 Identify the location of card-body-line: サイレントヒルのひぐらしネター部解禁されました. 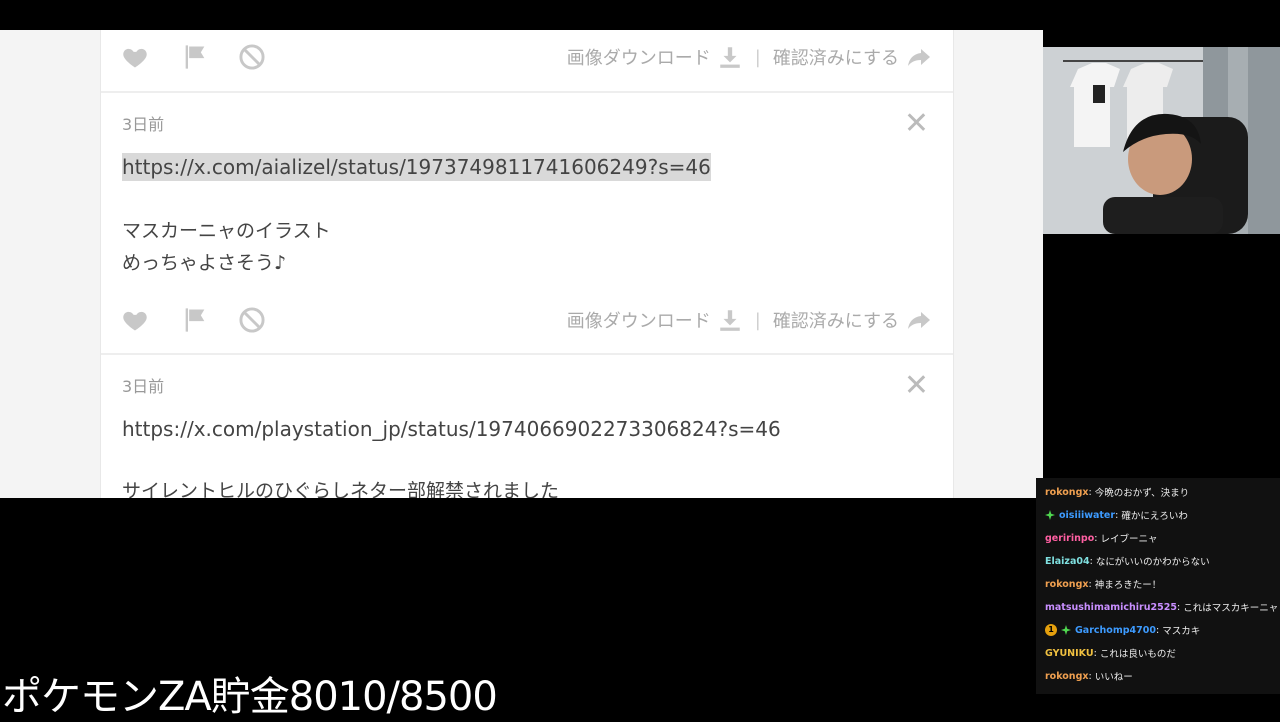
(341, 489).